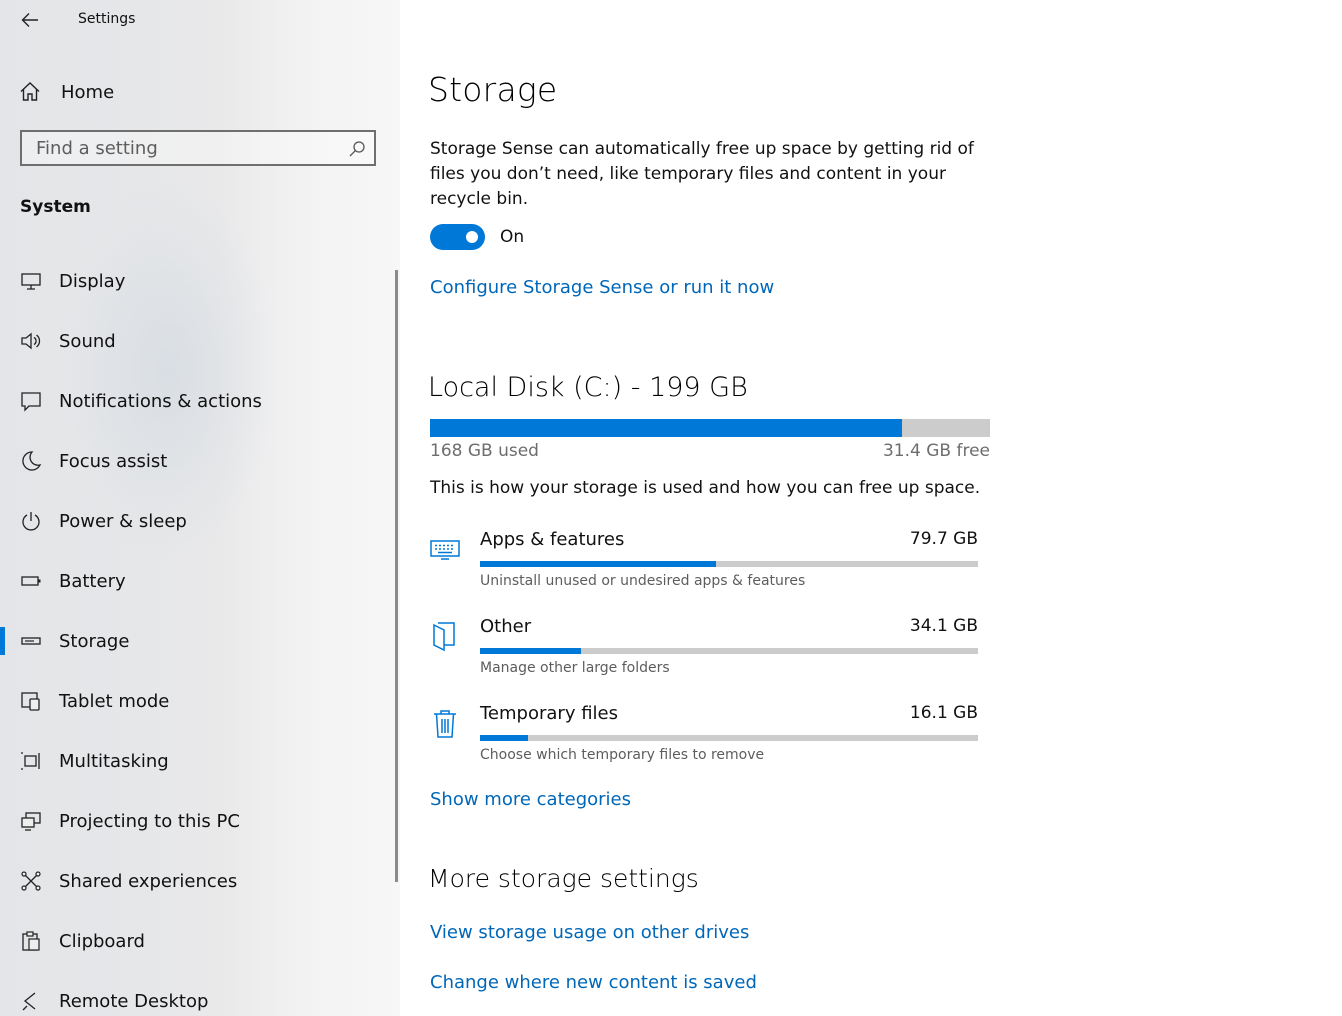 Image resolution: width=1342 pixels, height=1016 pixels. I want to click on moon-icon, so click(31, 461).